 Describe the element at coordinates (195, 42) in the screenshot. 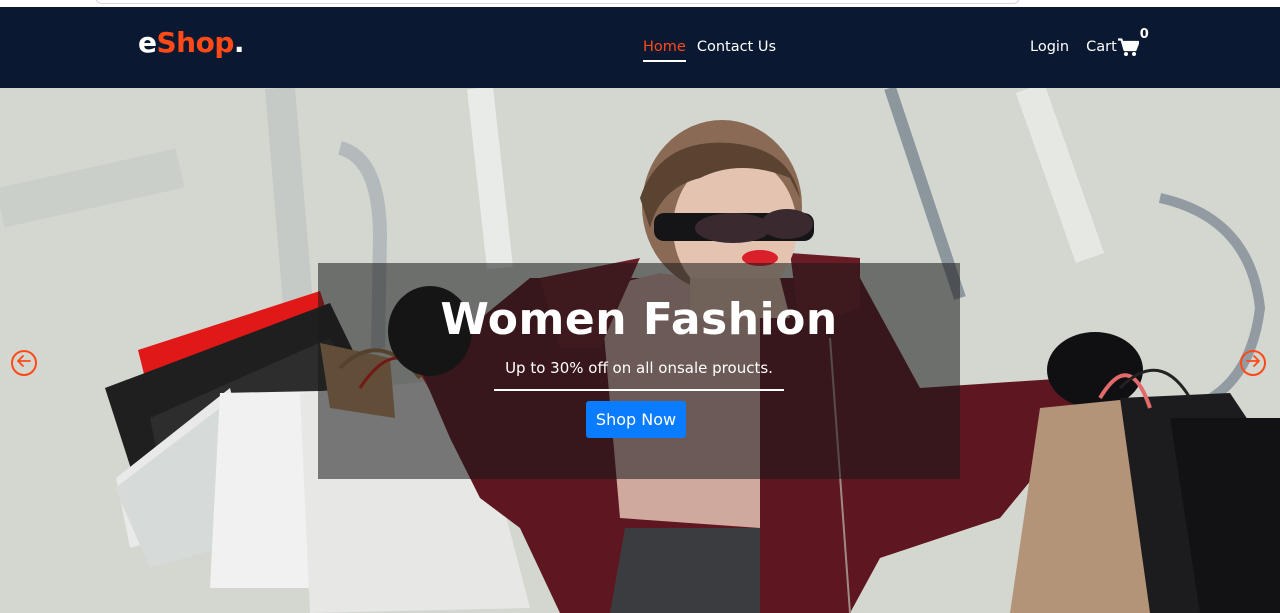

I see `logo-main: Shop` at that location.